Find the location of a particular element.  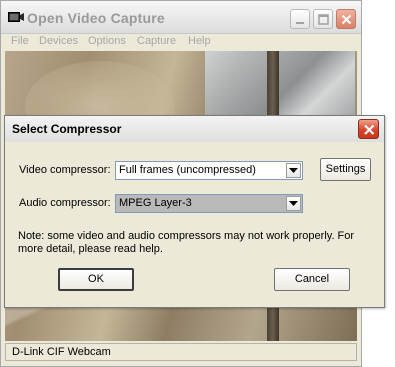

audio-compressor-select: MPEG Layer-3 is located at coordinates (209, 203).